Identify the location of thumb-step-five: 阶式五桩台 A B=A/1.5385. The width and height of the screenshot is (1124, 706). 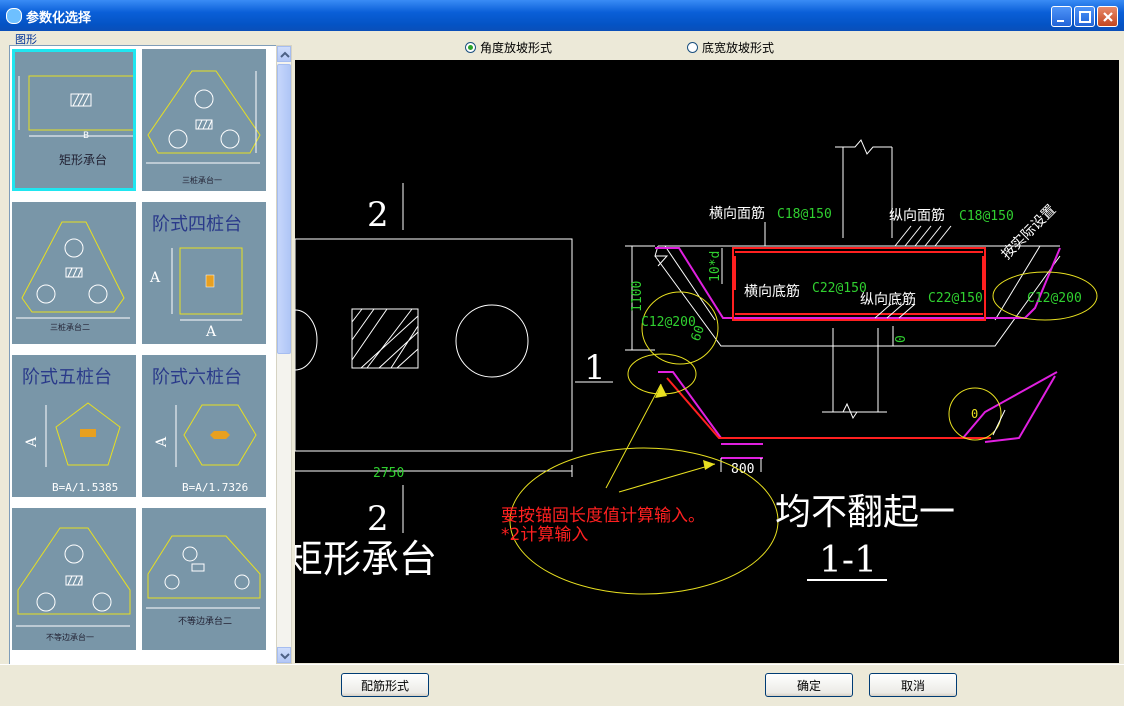
(74, 426).